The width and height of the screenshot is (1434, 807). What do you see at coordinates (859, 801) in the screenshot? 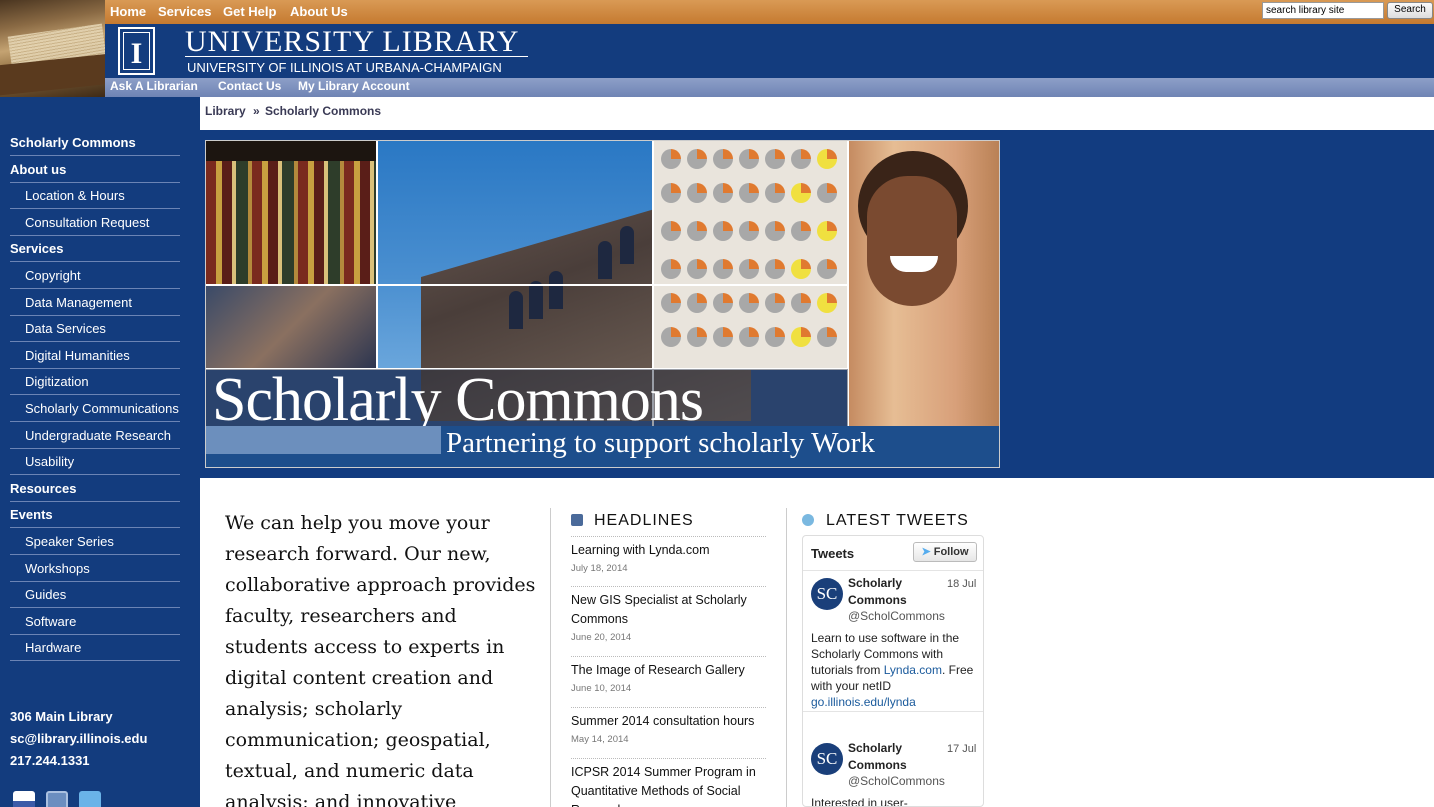
I see `tweet-text: Interested in user-` at bounding box center [859, 801].